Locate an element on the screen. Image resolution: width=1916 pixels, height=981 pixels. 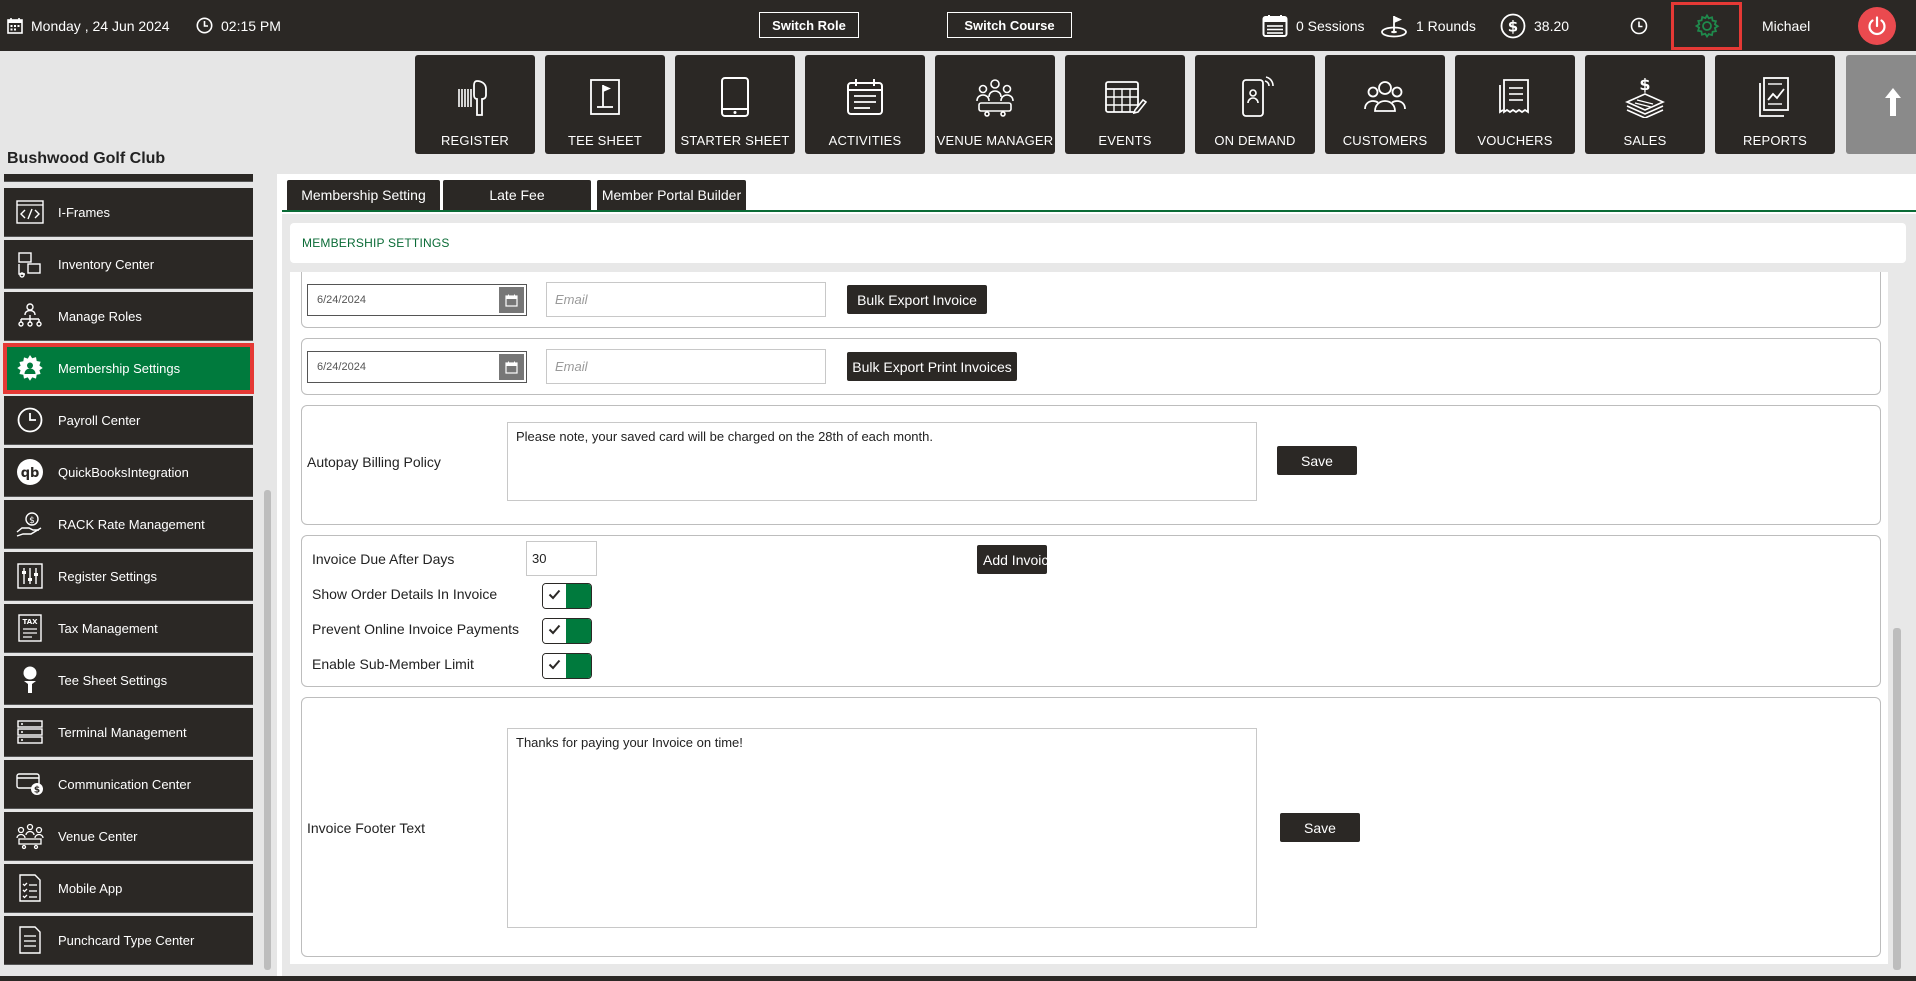
tile-sales: $ SALES is located at coordinates (1645, 104).